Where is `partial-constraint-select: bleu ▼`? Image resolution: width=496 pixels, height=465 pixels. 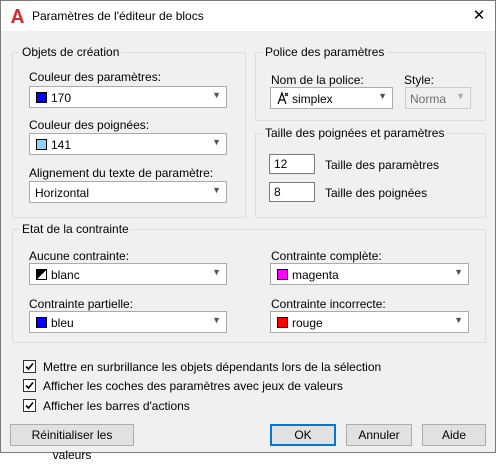 partial-constraint-select: bleu ▼ is located at coordinates (128, 322).